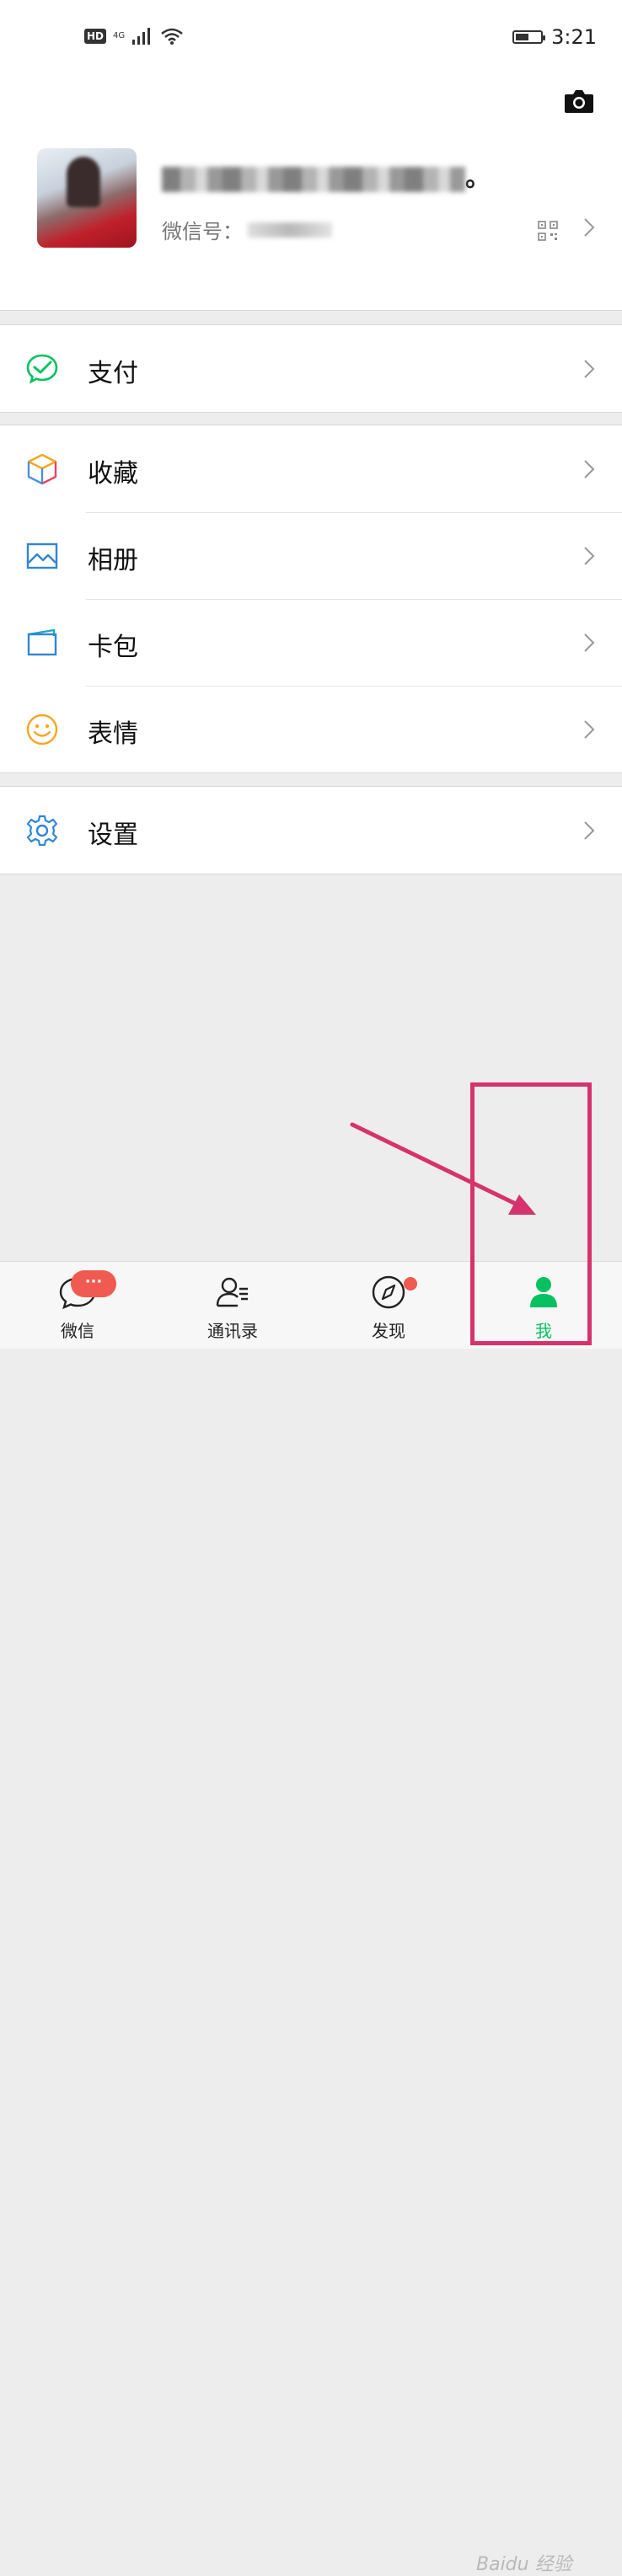  I want to click on menu-item-favorites: 收藏, so click(311, 468).